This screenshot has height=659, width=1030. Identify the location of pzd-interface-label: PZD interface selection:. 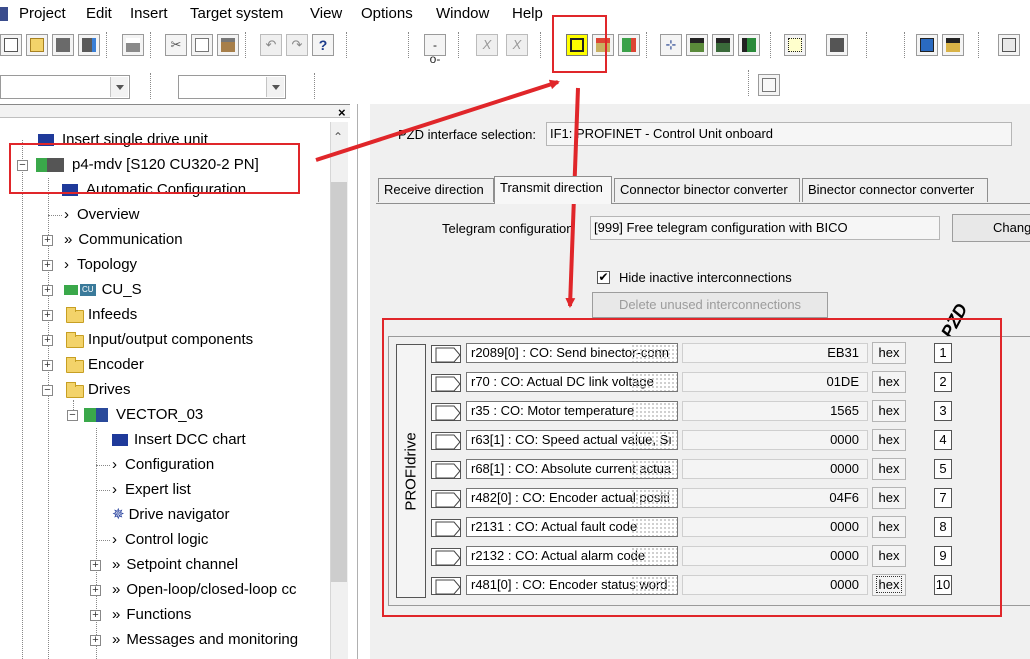
(467, 134).